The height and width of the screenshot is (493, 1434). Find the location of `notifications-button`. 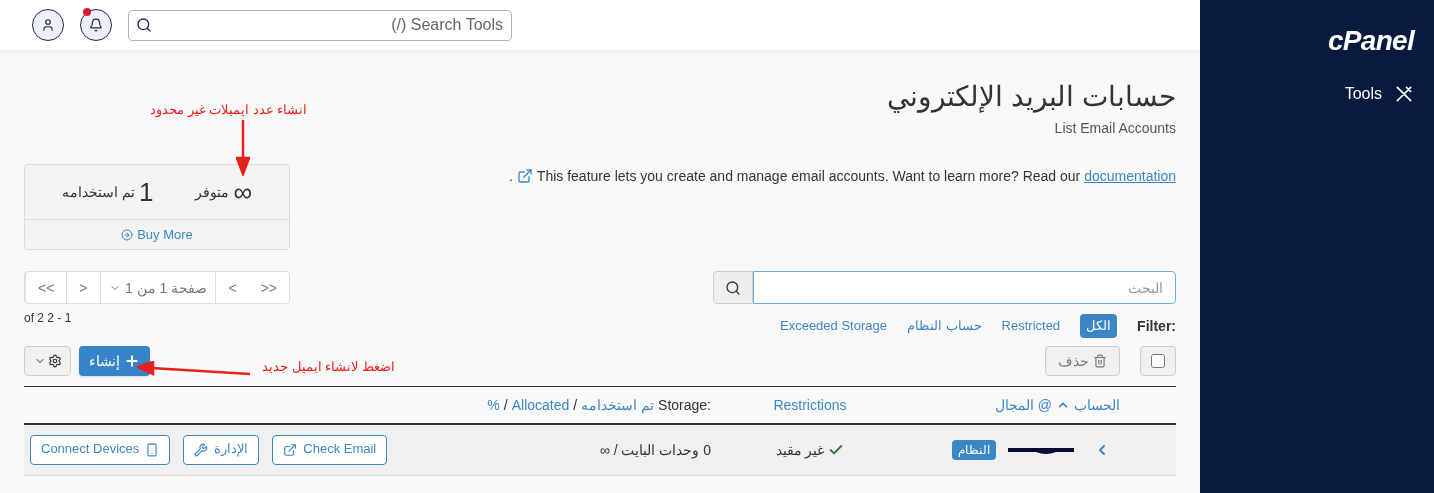

notifications-button is located at coordinates (96, 25).